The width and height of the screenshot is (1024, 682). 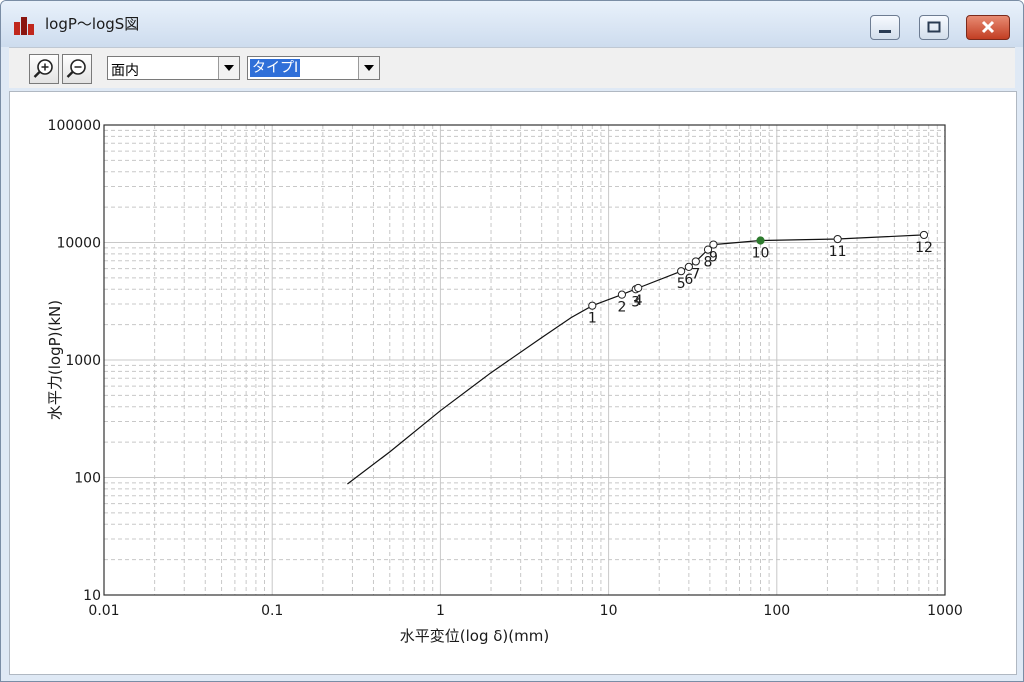 I want to click on data-point-label: 11, so click(x=838, y=252).